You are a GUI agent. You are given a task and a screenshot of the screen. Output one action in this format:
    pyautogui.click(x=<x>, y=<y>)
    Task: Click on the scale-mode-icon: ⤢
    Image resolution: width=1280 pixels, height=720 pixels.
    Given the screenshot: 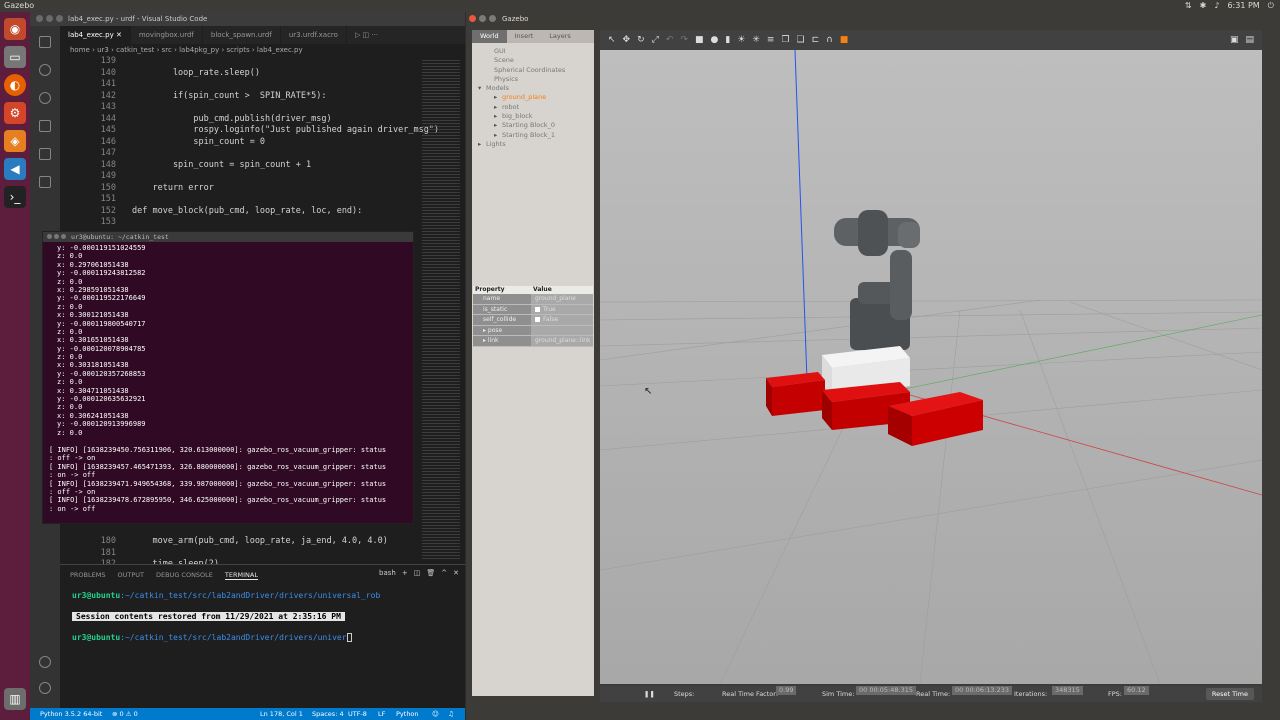 What is the action you would take?
    pyautogui.click(x=655, y=40)
    